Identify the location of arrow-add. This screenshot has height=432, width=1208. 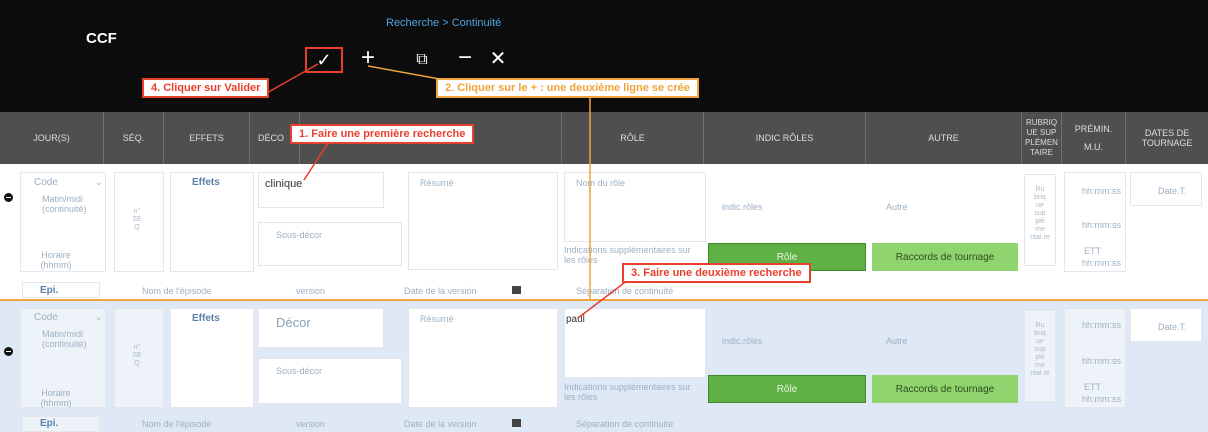
(406, 73).